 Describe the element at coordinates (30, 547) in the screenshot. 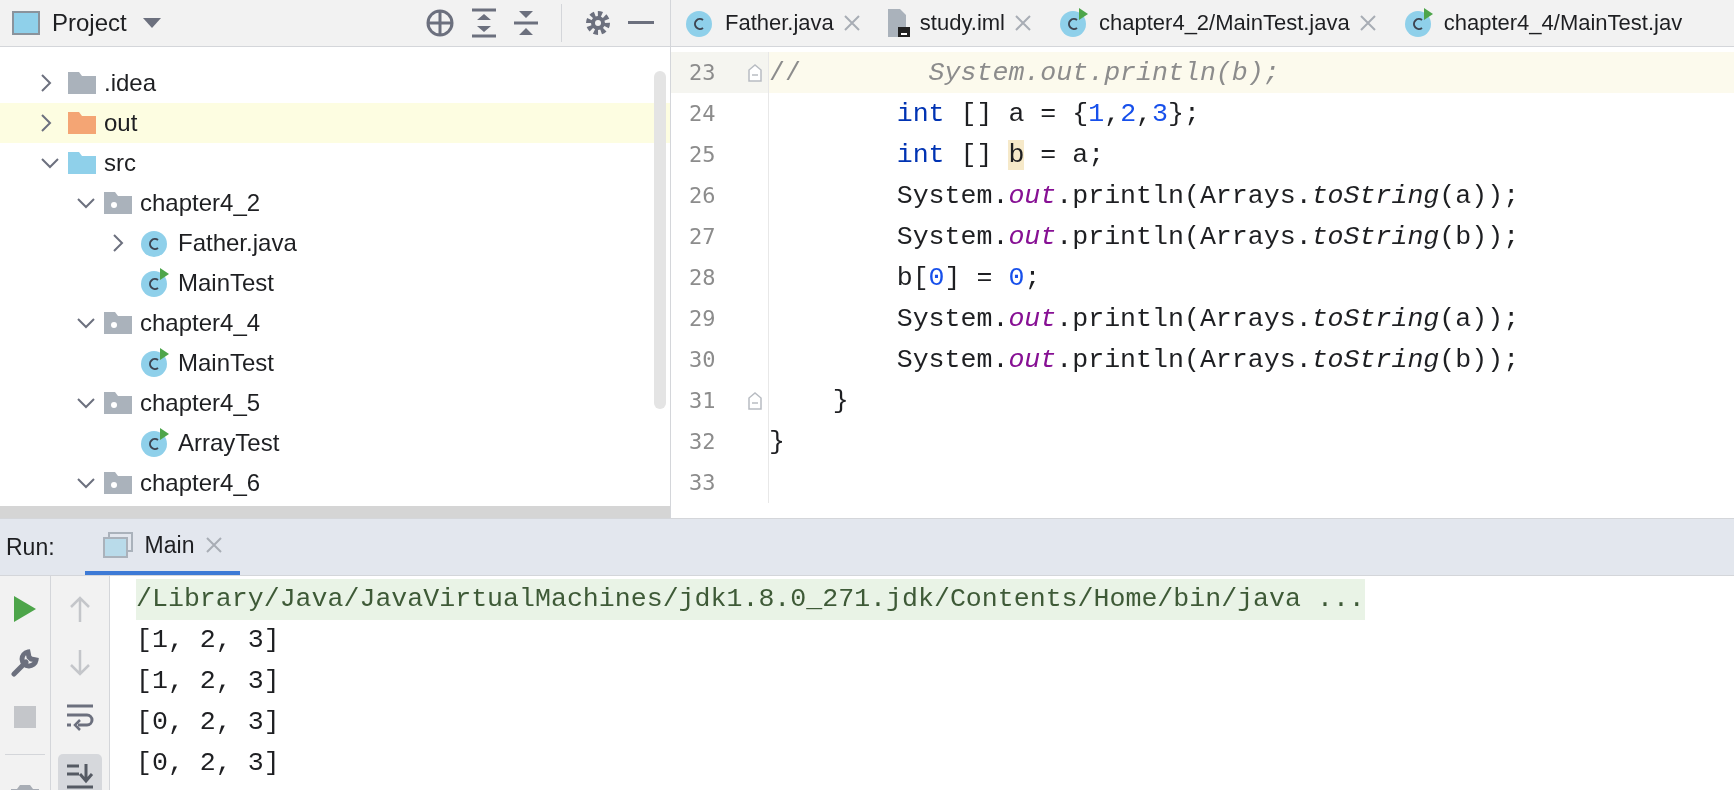

I see `run-label: Run:` at that location.